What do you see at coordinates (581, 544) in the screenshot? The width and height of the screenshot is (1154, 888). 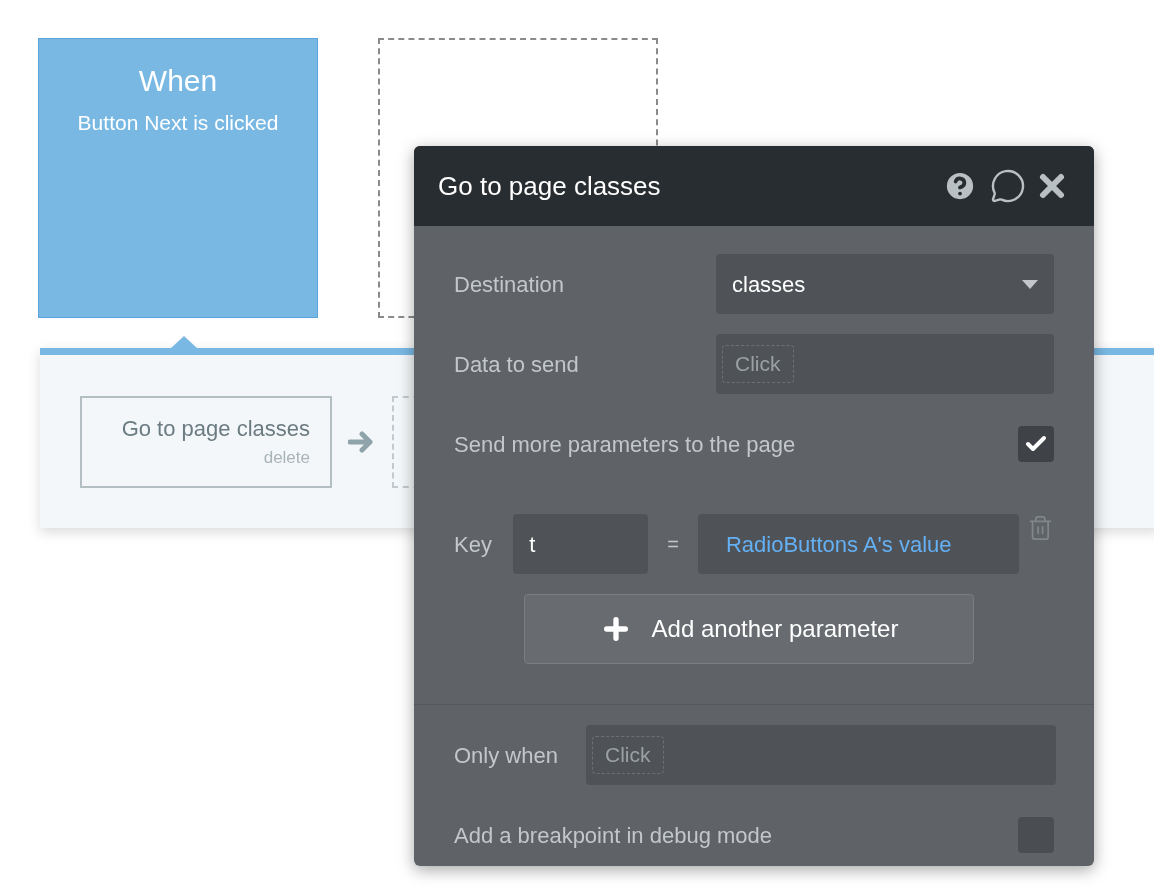 I see `key-field: t` at bounding box center [581, 544].